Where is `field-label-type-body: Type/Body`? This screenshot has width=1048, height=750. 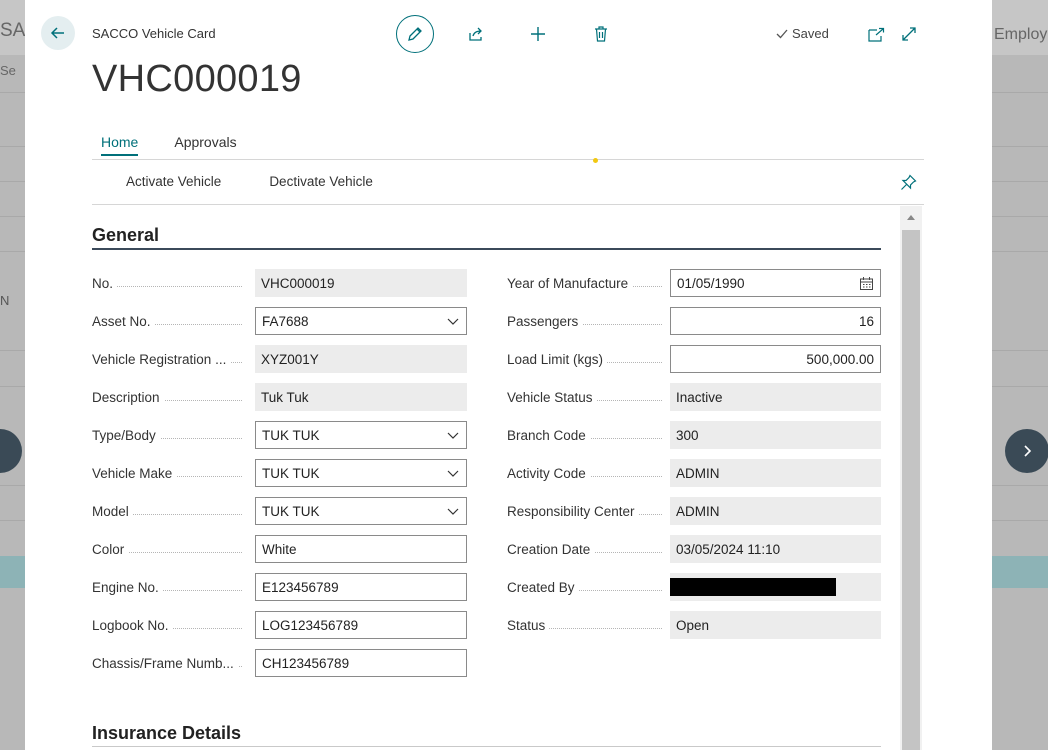 field-label-type-body: Type/Body is located at coordinates (167, 435).